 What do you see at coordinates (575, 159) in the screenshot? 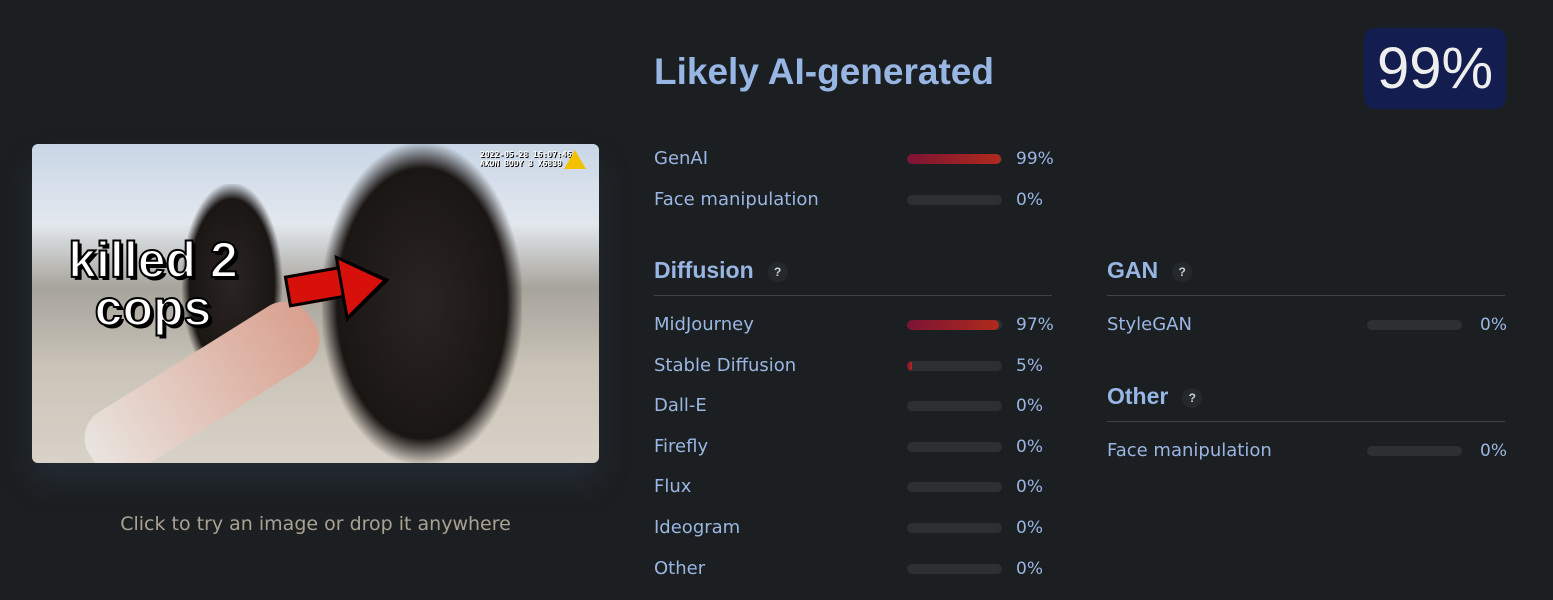
I see `warning-icon` at bounding box center [575, 159].